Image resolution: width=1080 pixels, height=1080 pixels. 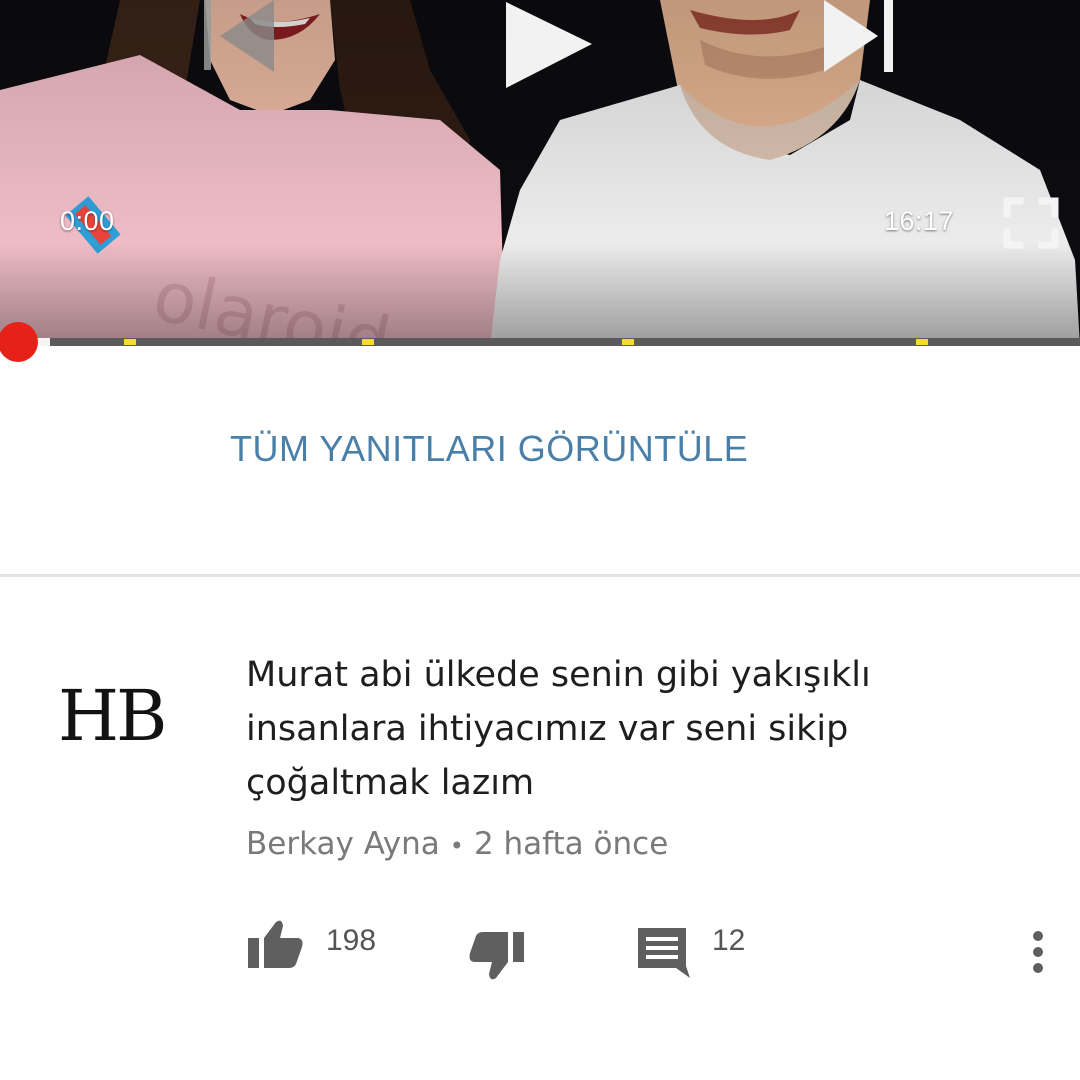 What do you see at coordinates (540, 575) in the screenshot?
I see `divider` at bounding box center [540, 575].